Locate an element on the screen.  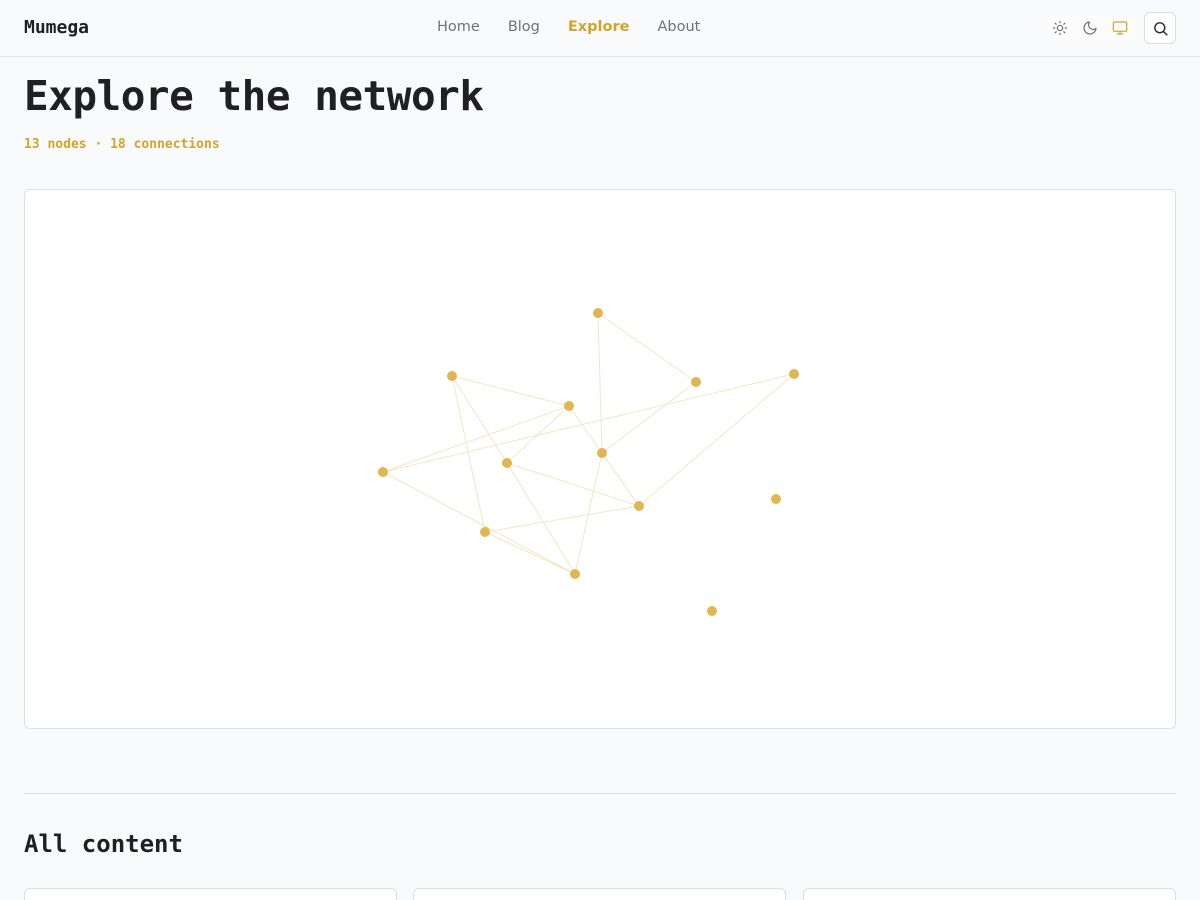
nav-explore: Explore is located at coordinates (599, 27).